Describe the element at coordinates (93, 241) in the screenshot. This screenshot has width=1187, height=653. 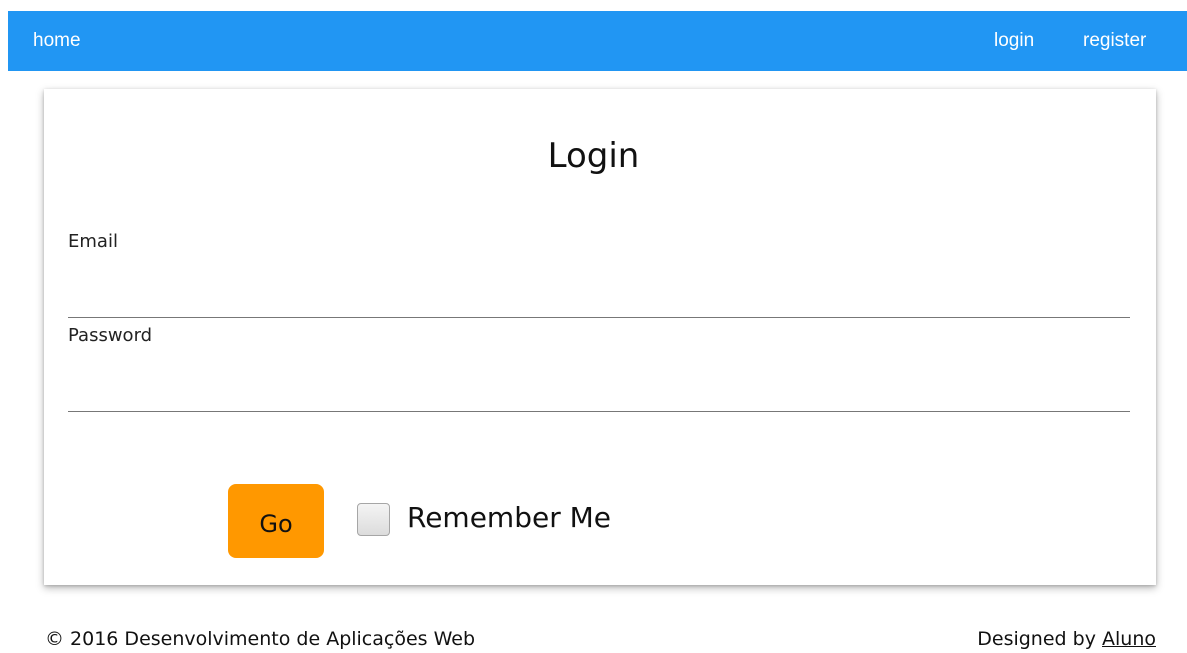
I see `email-label: Email` at that location.